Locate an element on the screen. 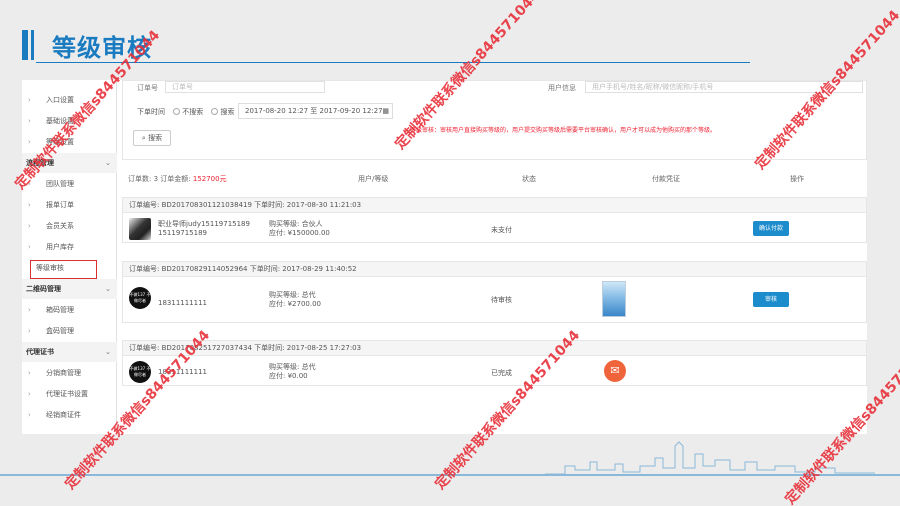 This screenshot has height=506, width=900. sidebar-item-inventory: › 用户库存 is located at coordinates (69, 247).